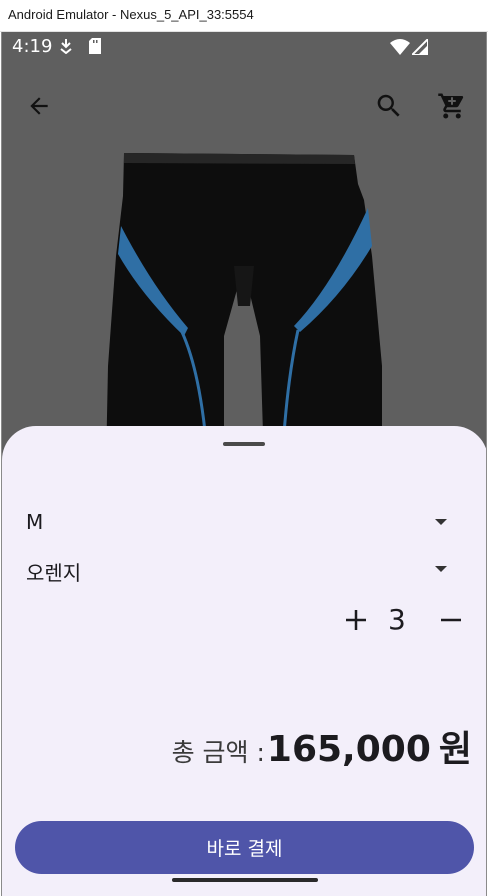 The image size is (488, 896). I want to click on back-button, so click(39, 106).